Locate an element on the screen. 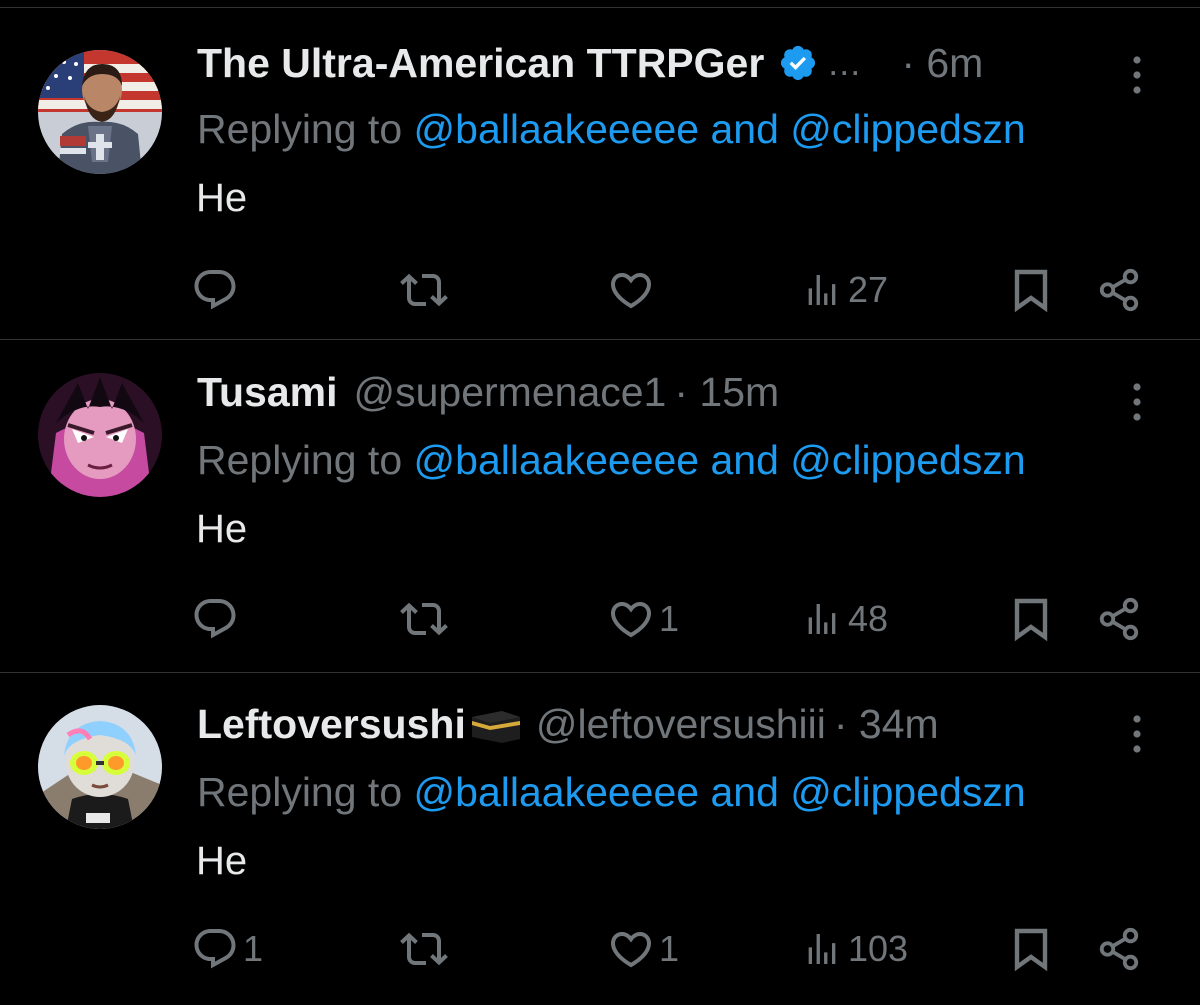  tweet-header: Leftoversushi @leftoversushiii · 34m is located at coordinates (647, 724).